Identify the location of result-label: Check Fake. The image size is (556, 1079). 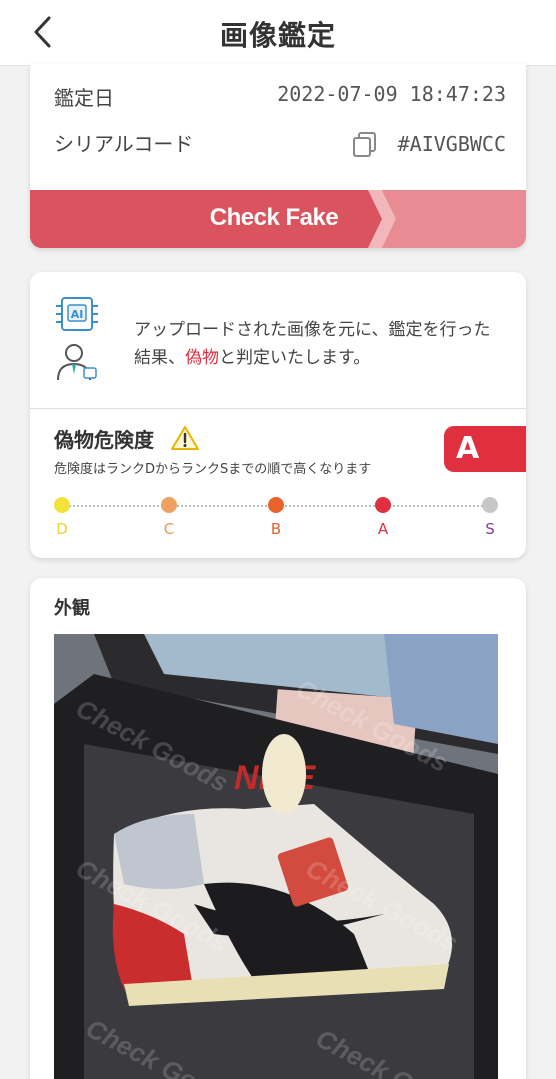
(274, 217).